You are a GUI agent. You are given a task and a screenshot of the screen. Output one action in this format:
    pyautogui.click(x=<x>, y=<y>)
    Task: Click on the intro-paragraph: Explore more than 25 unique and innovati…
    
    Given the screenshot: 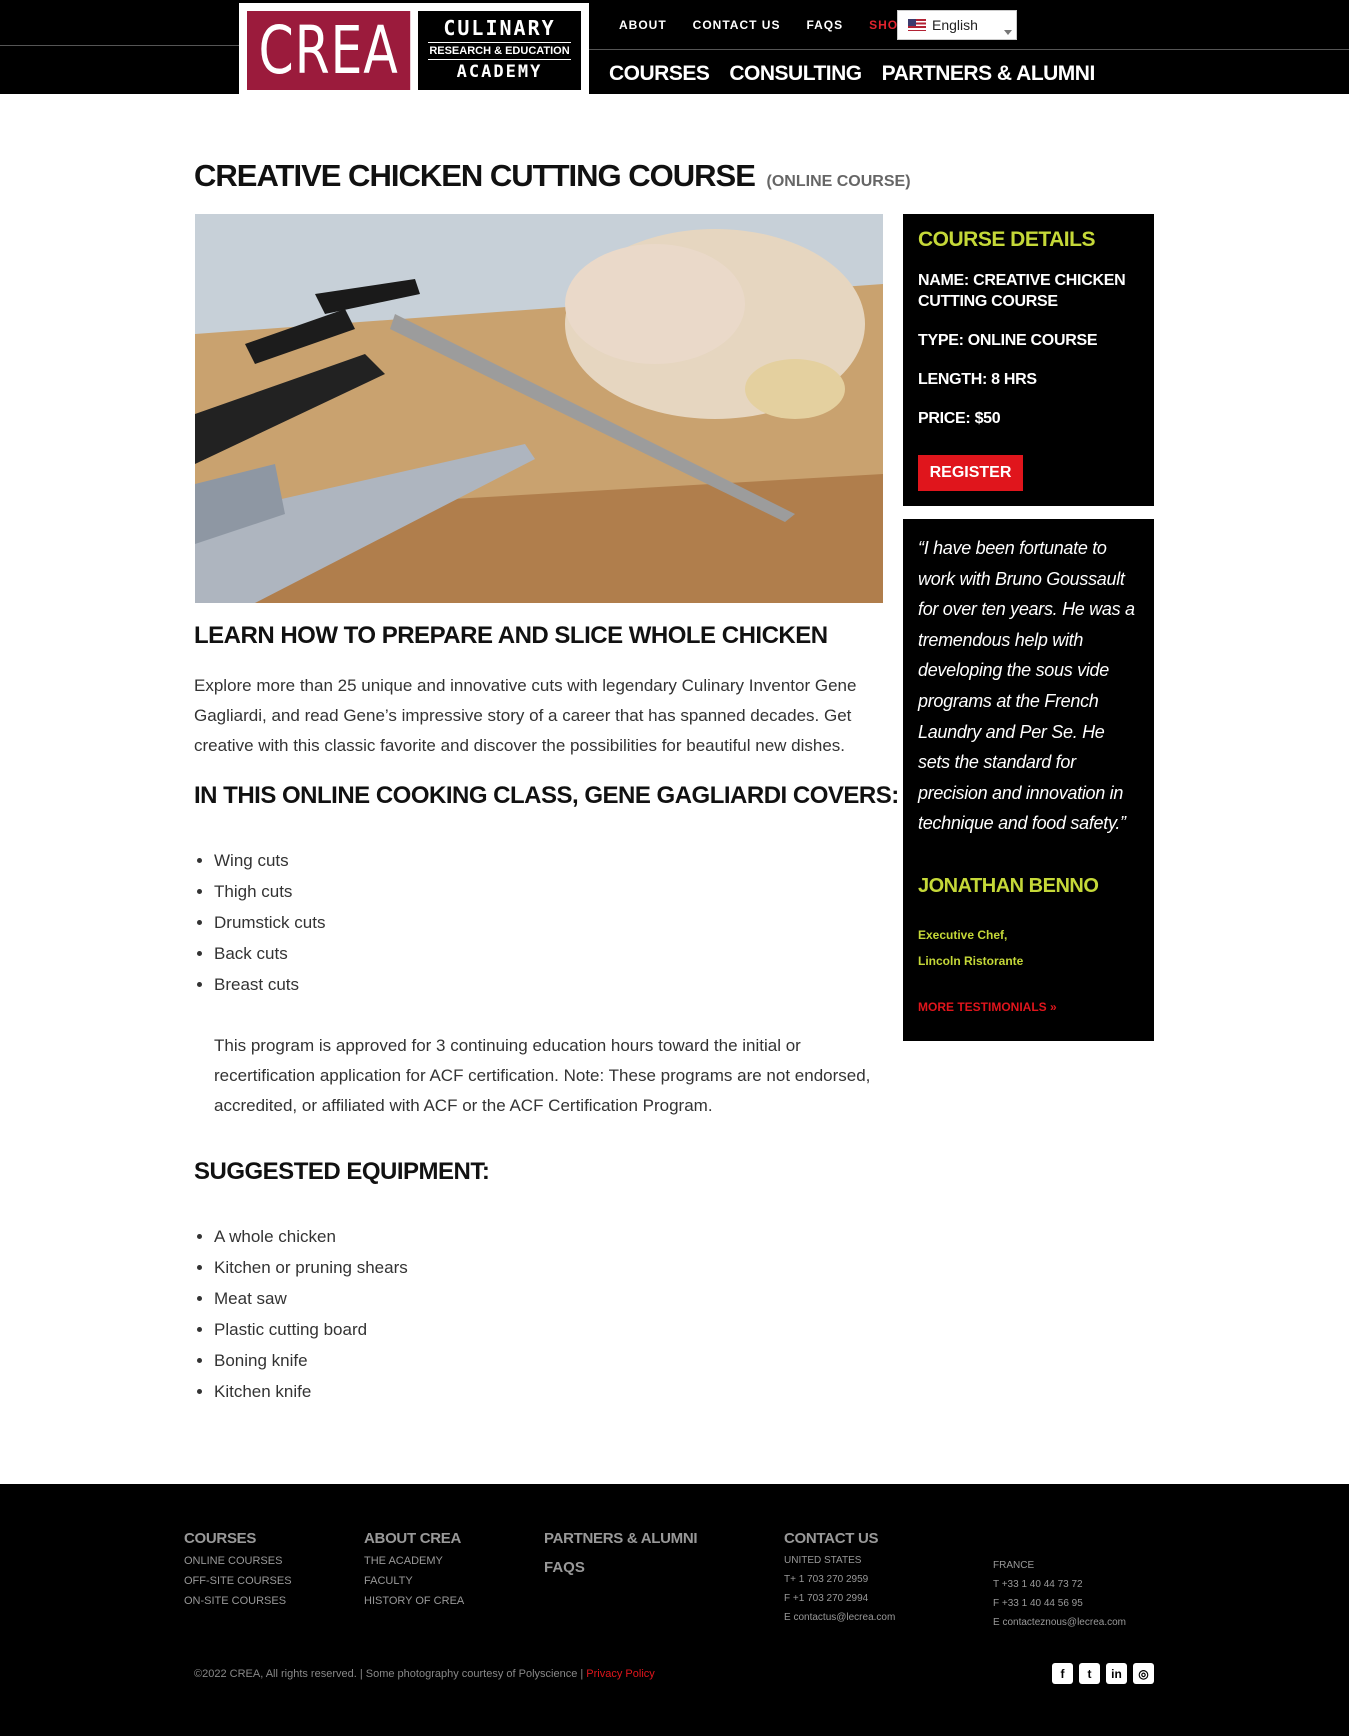 What is the action you would take?
    pyautogui.click(x=525, y=715)
    